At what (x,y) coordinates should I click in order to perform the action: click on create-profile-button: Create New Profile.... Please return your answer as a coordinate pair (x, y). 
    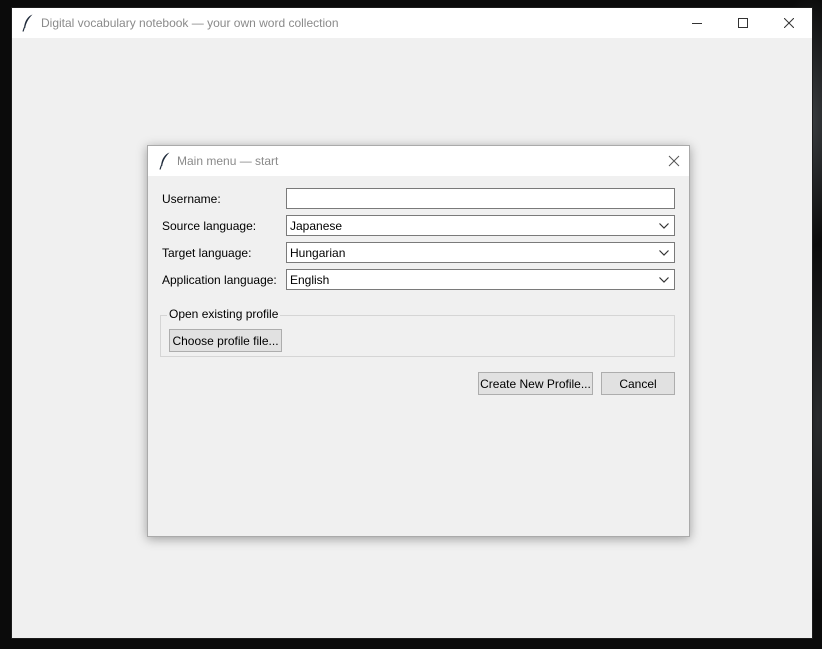
    Looking at the image, I should click on (535, 383).